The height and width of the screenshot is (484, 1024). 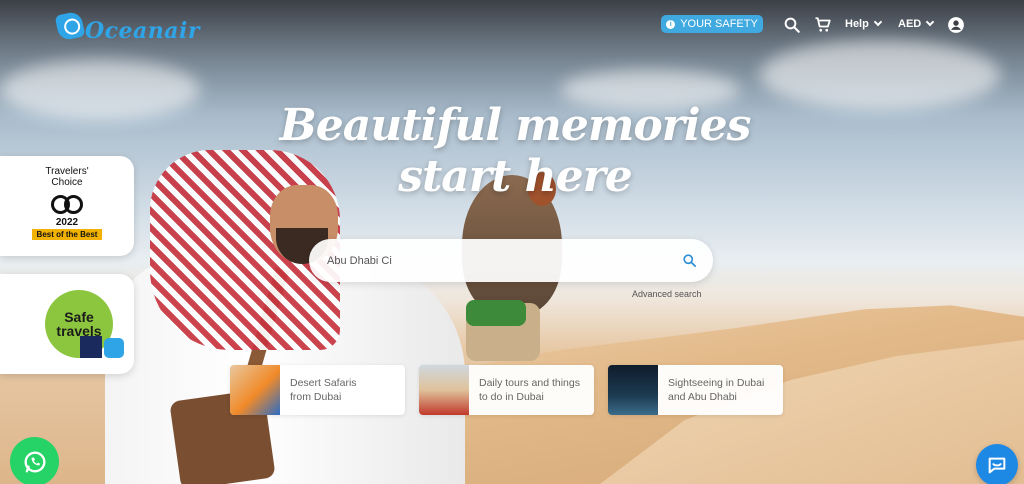 I want to click on info-icon: i, so click(x=671, y=24).